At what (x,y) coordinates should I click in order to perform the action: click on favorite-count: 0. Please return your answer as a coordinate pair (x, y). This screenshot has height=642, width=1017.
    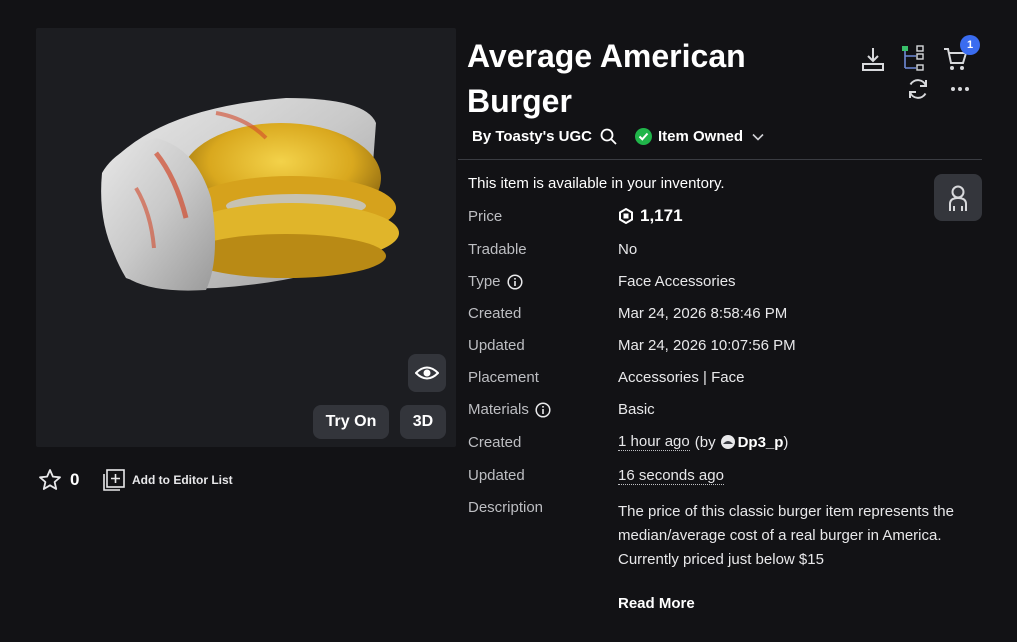
    Looking at the image, I should click on (75, 479).